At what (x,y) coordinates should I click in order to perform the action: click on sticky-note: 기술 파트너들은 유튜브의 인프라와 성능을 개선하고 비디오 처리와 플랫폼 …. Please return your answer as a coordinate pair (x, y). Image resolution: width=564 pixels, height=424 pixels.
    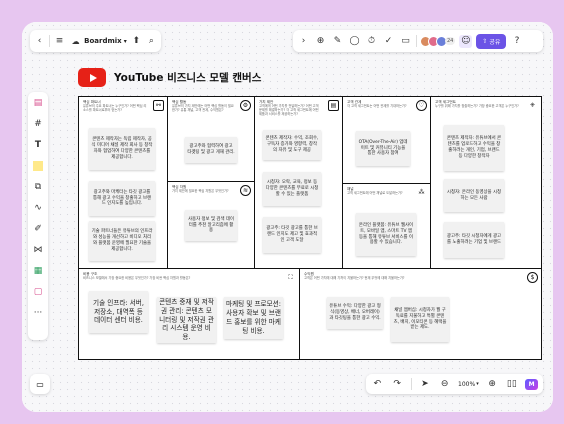
    Looking at the image, I should click on (122, 241).